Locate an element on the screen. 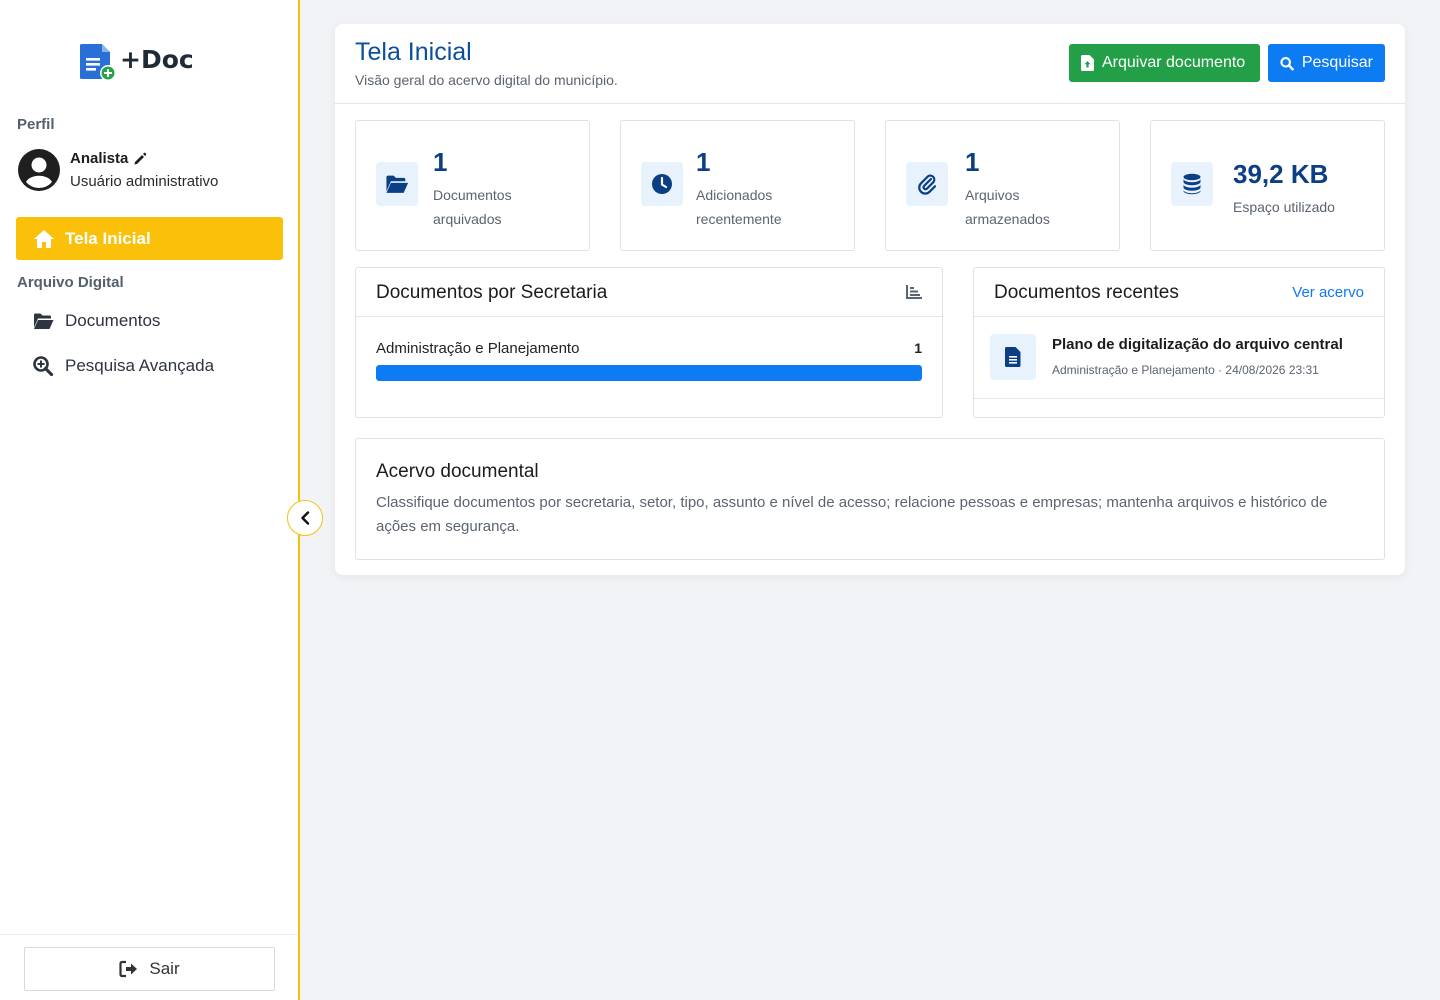 This screenshot has width=1440, height=1000. secretaria-progress-bar is located at coordinates (649, 373).